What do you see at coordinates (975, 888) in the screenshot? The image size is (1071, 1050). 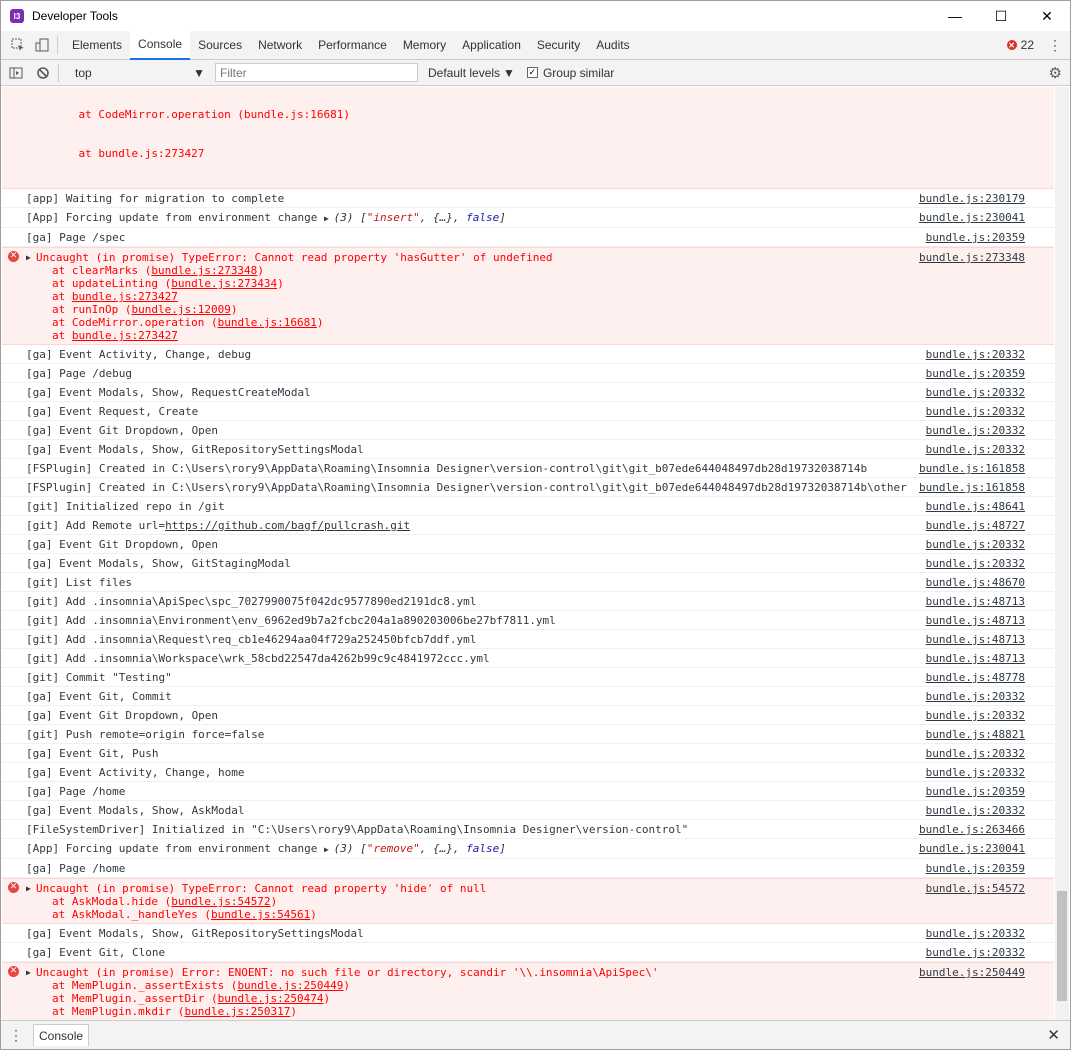 I see `source-link: bundle.js:54572` at bounding box center [975, 888].